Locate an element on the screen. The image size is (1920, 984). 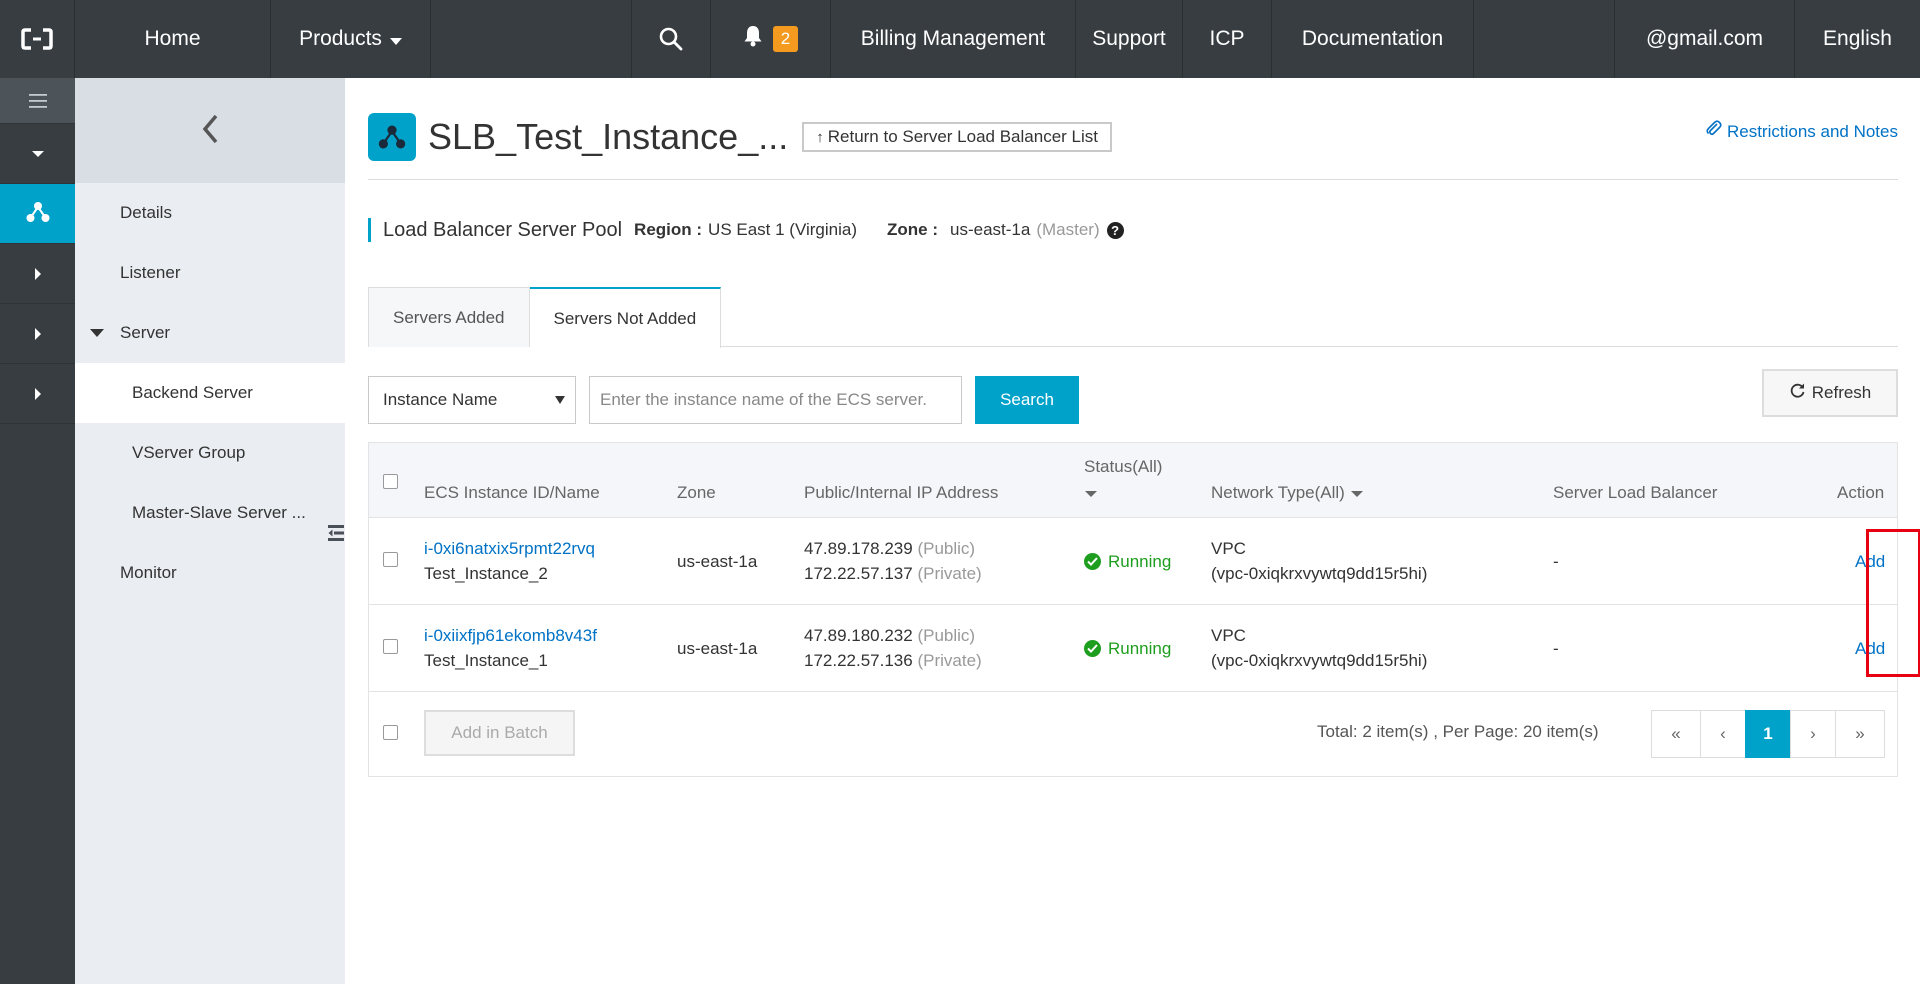
nav-products: Products is located at coordinates (351, 39).